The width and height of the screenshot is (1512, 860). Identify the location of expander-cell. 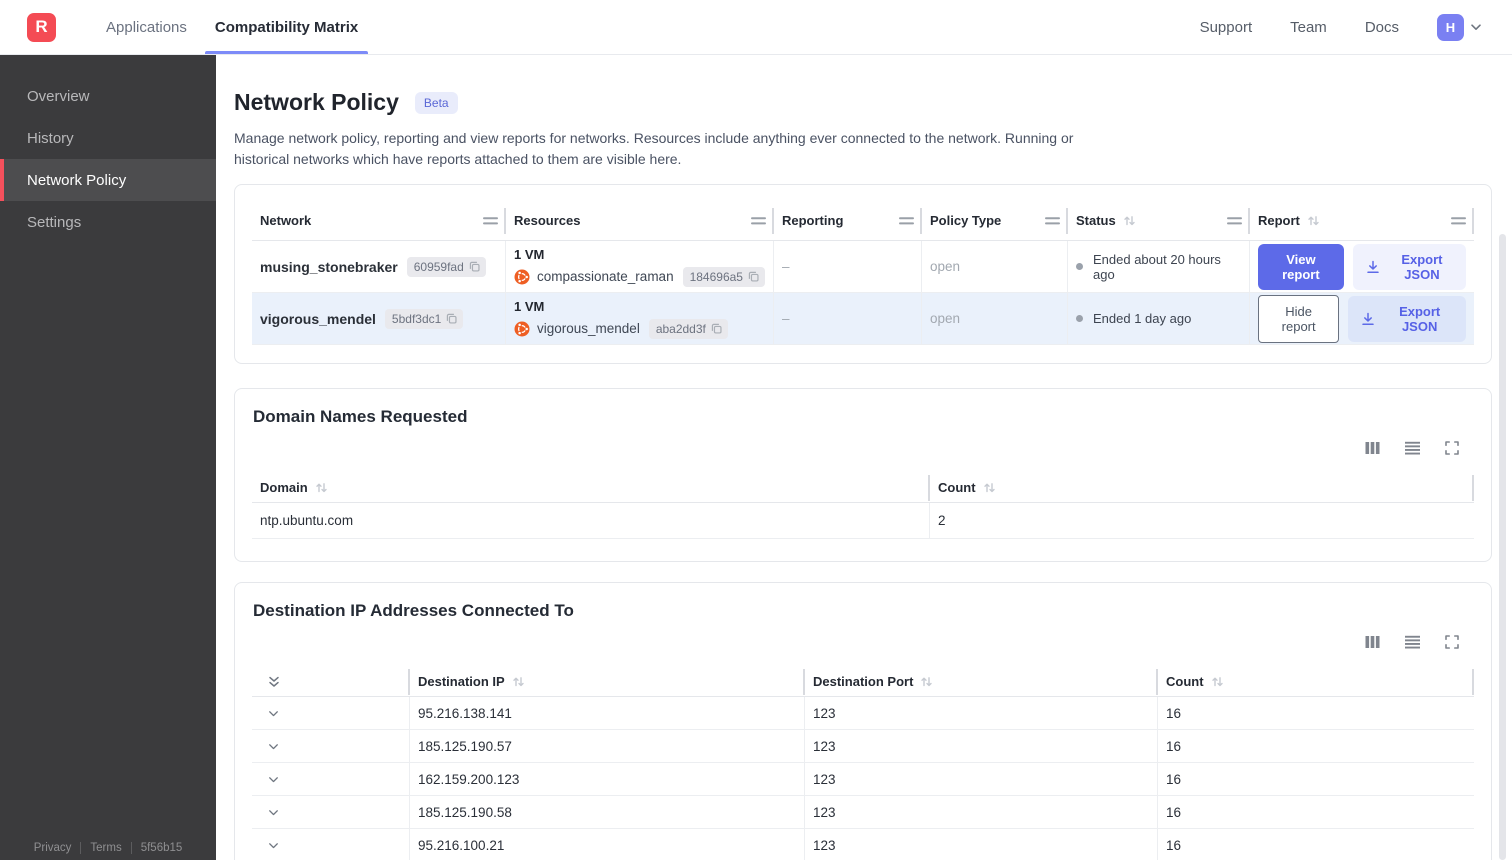
(331, 812).